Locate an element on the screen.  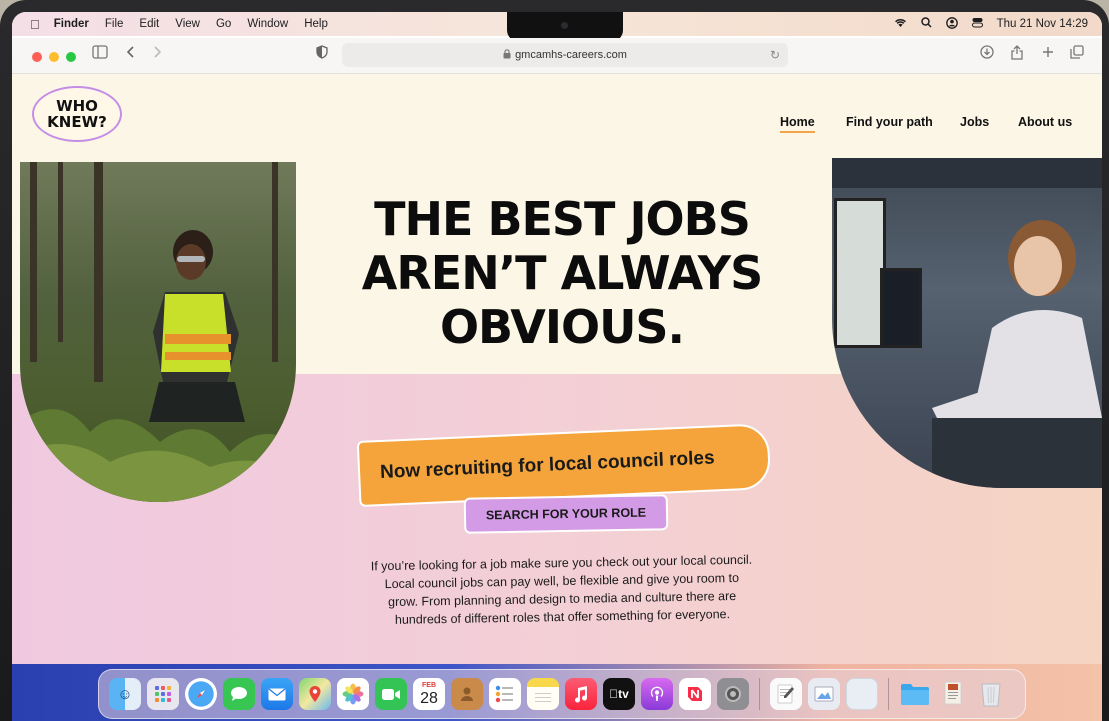
menu-go: Go is located at coordinates (223, 24).